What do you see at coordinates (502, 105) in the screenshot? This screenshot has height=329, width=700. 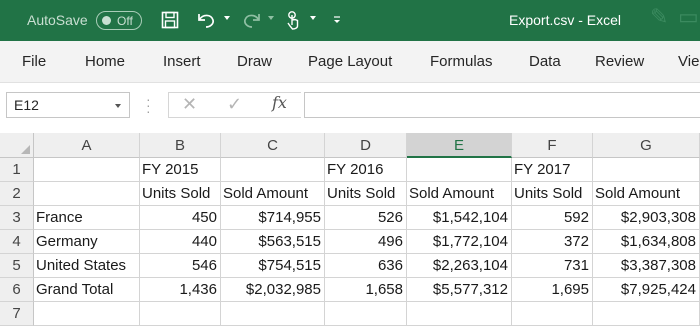 I see `formula-input` at bounding box center [502, 105].